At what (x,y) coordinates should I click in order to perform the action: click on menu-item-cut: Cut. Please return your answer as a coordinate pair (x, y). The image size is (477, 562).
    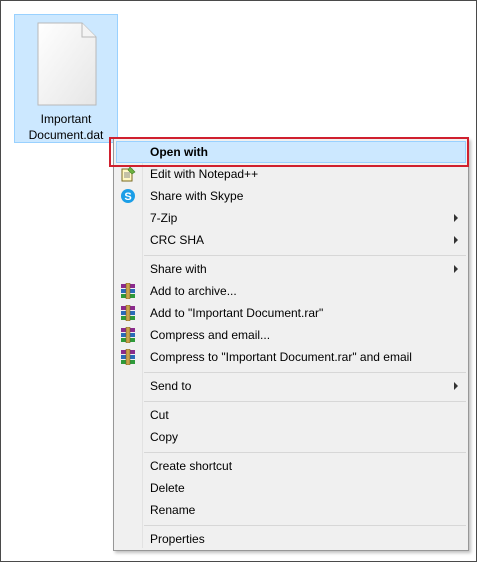
    Looking at the image, I should click on (291, 415).